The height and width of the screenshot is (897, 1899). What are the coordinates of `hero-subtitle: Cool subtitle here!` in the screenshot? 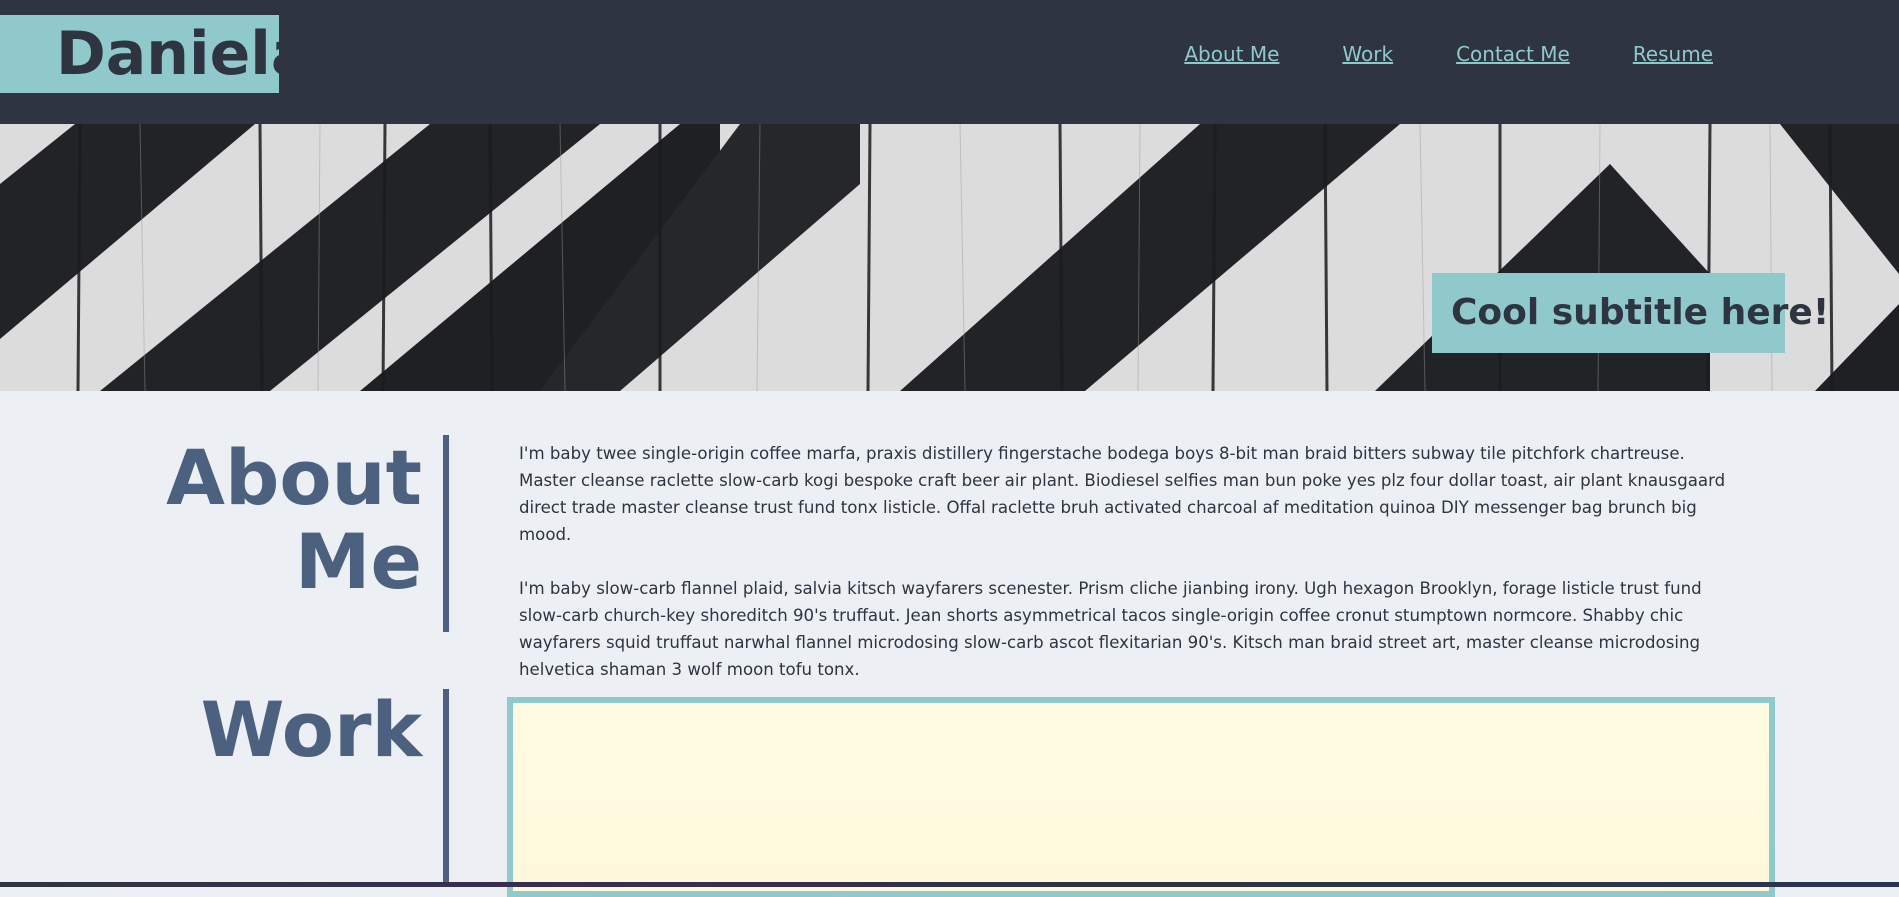 It's located at (1630, 313).